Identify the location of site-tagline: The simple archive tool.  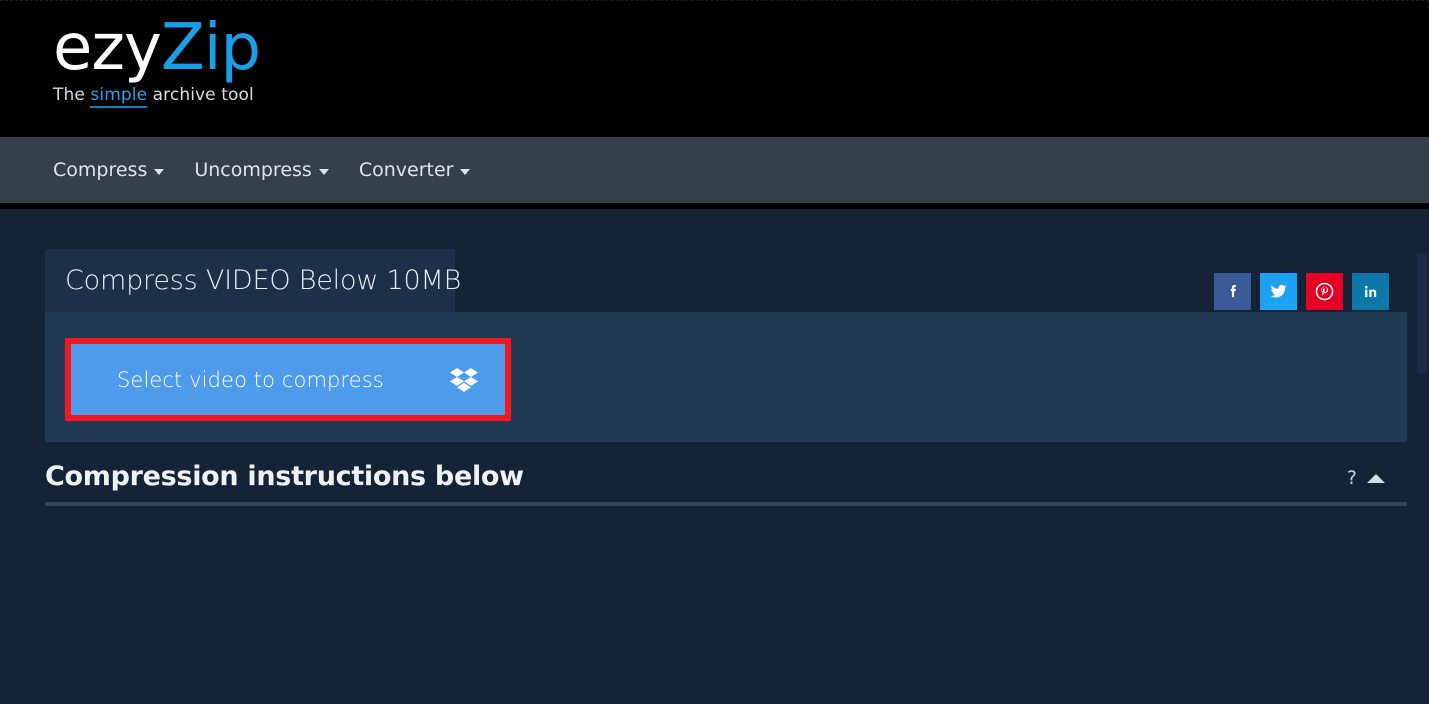
(156, 96).